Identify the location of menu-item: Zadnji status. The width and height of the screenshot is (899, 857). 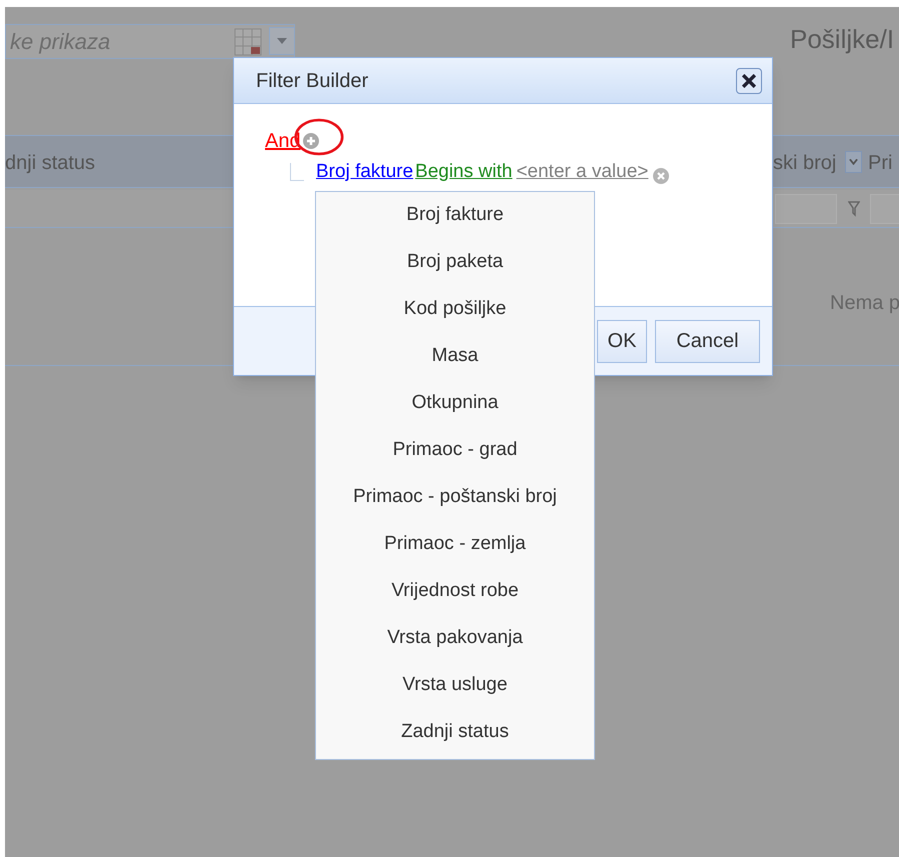
(455, 732).